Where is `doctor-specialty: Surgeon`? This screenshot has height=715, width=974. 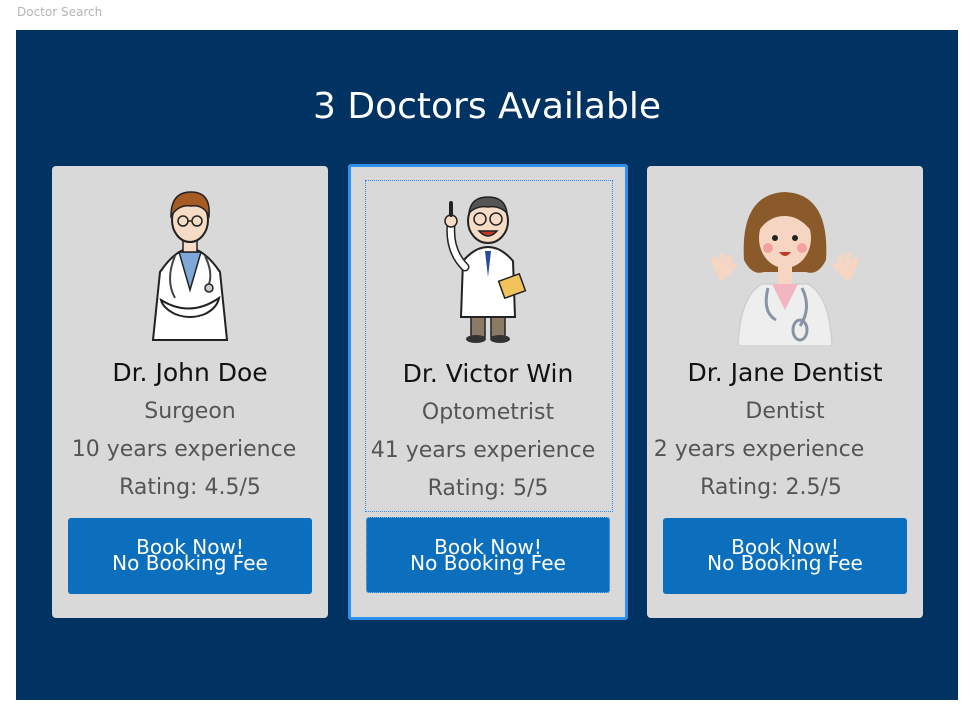 doctor-specialty: Surgeon is located at coordinates (190, 411).